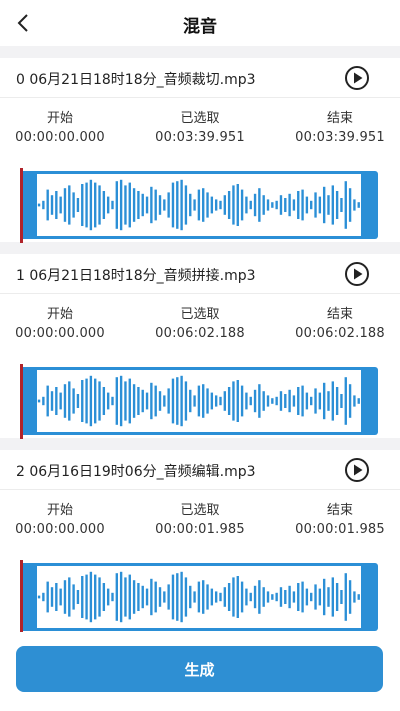 This screenshot has height=711, width=400. I want to click on start-value: 00:00:00.000, so click(60, 333).